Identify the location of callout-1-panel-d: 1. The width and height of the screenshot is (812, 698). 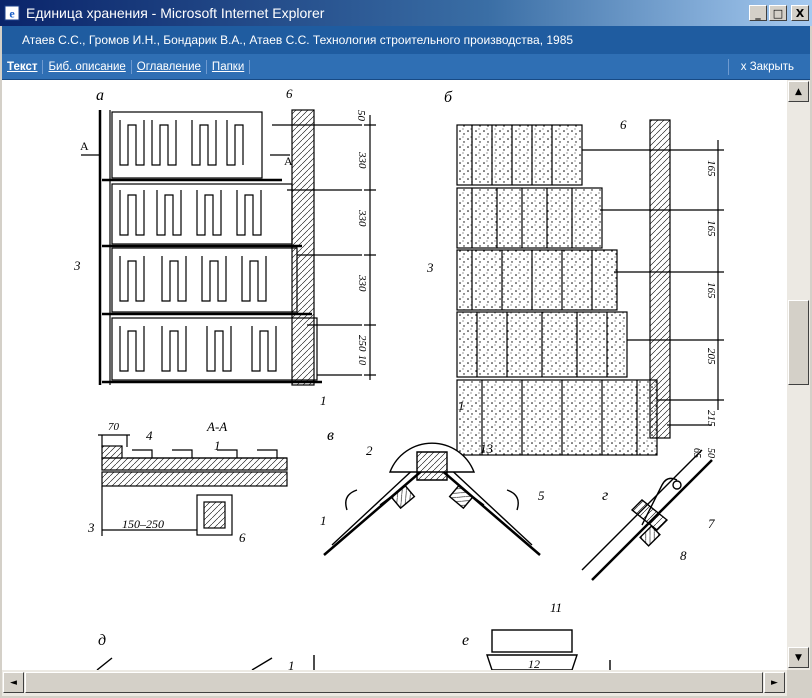
(291, 664).